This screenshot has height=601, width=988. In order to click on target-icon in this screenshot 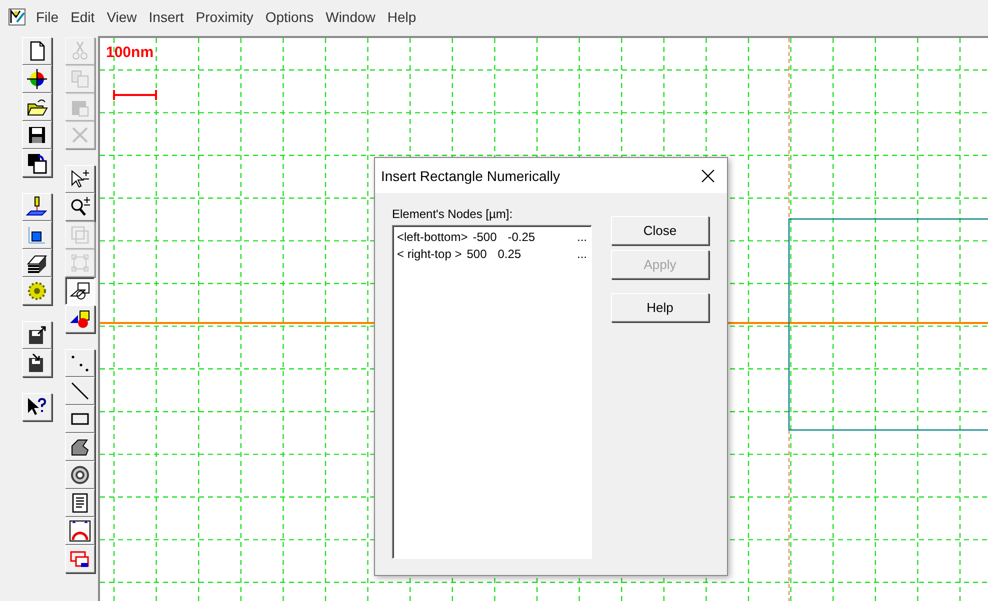, I will do `click(37, 79)`.